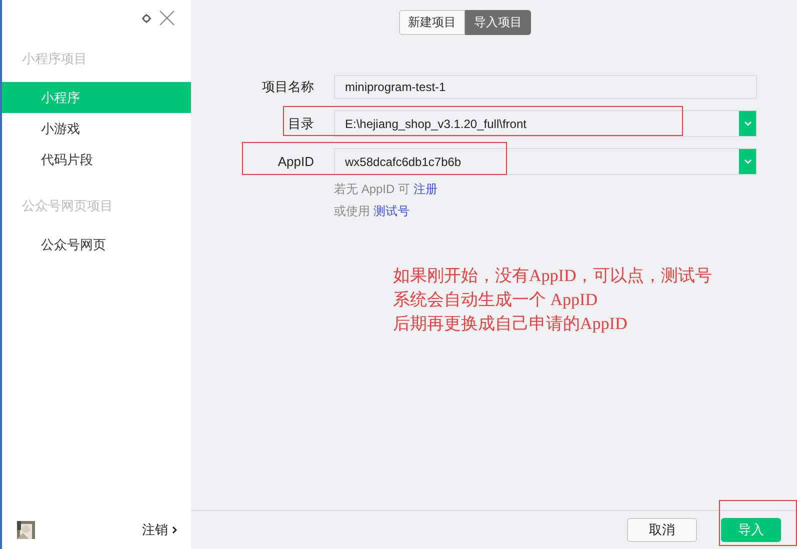 This screenshot has width=797, height=549. What do you see at coordinates (391, 211) in the screenshot?
I see `link: 测试号` at bounding box center [391, 211].